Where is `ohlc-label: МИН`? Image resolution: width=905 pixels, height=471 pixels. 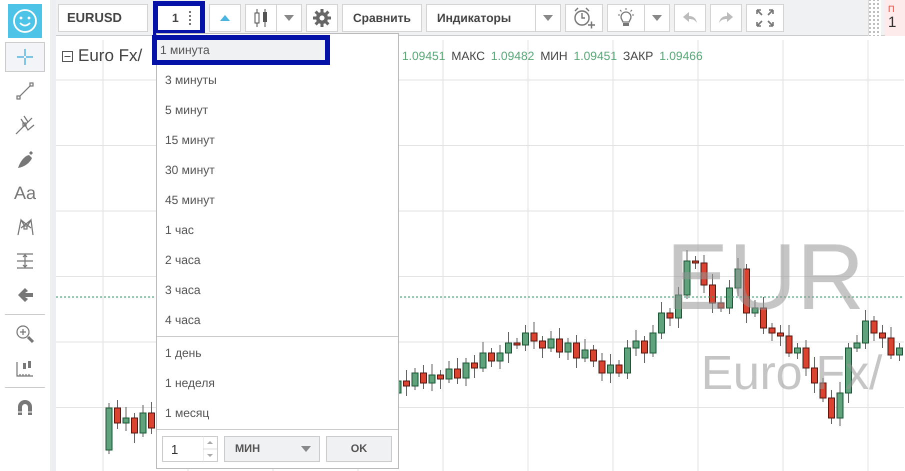
ohlc-label: МИН is located at coordinates (554, 56).